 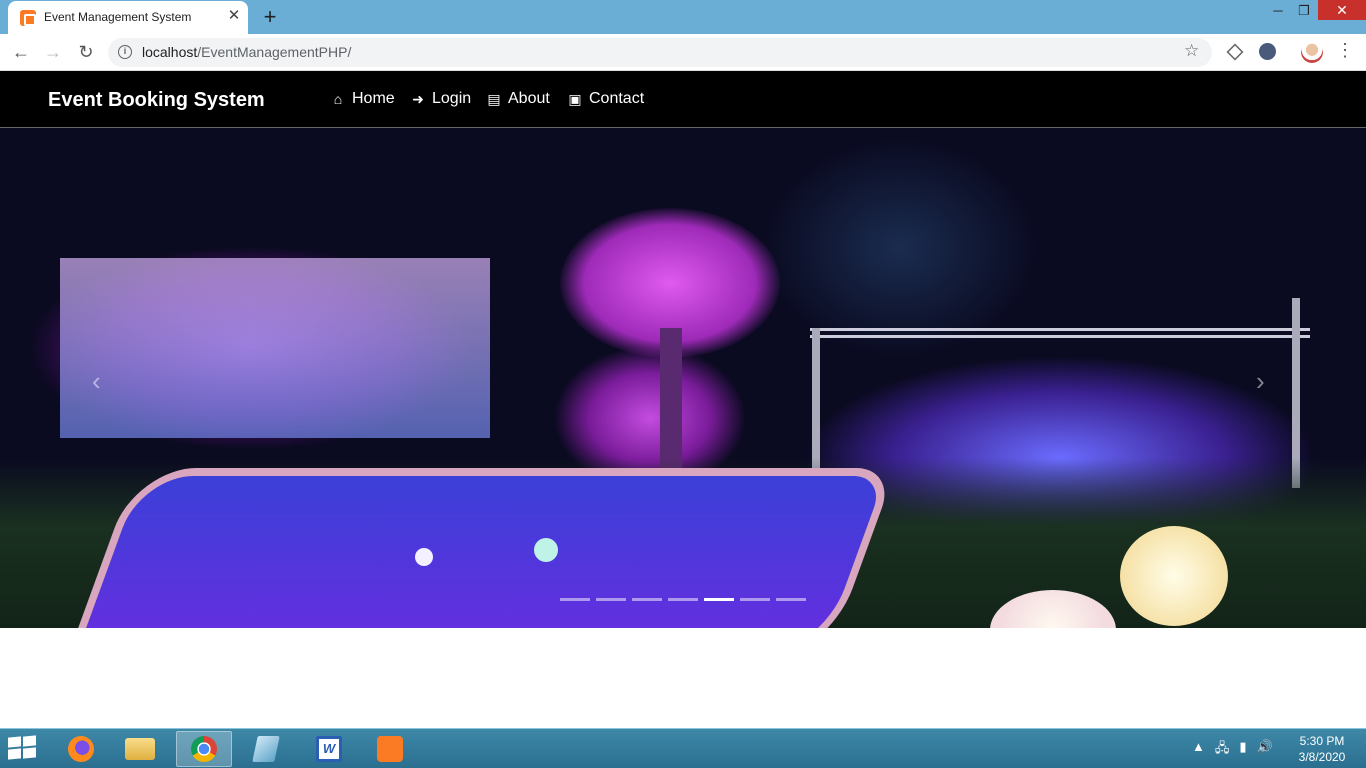 I want to click on address-bar: i localhost/EventManagementPHP/ ☆, so click(x=660, y=52).